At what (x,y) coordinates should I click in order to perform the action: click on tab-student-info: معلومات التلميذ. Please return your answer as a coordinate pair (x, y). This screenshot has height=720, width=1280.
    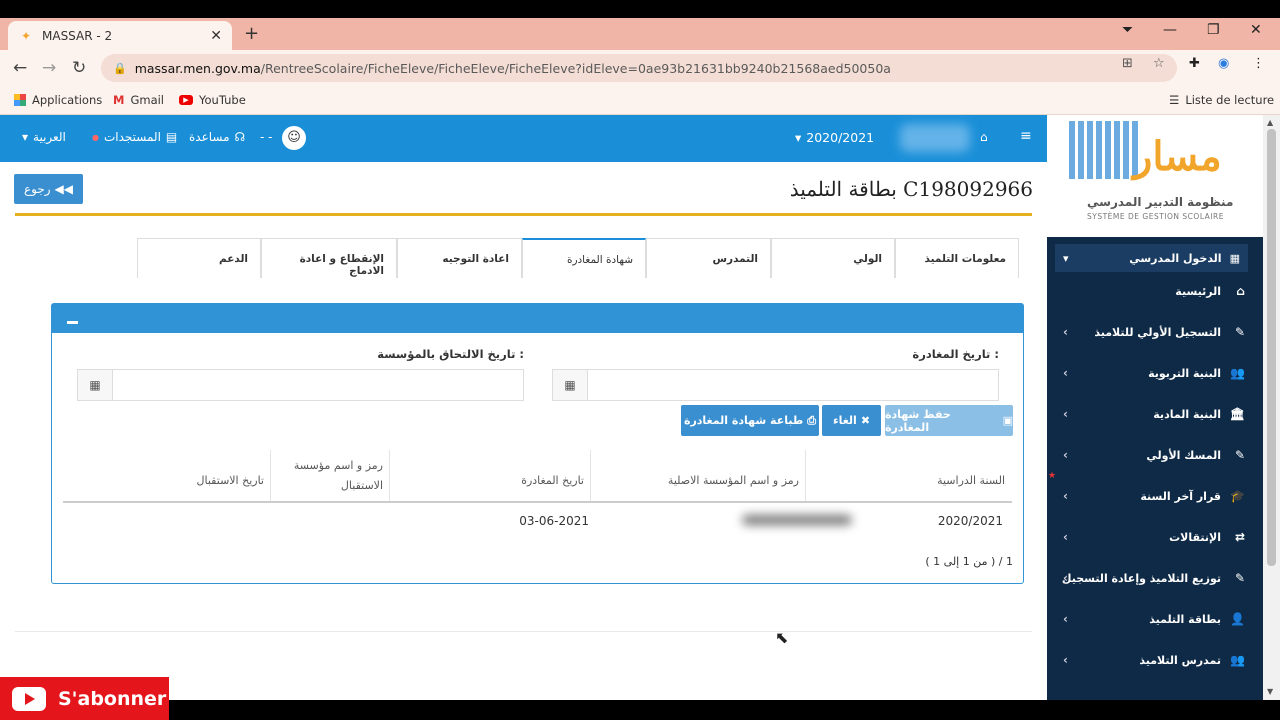
    Looking at the image, I should click on (957, 258).